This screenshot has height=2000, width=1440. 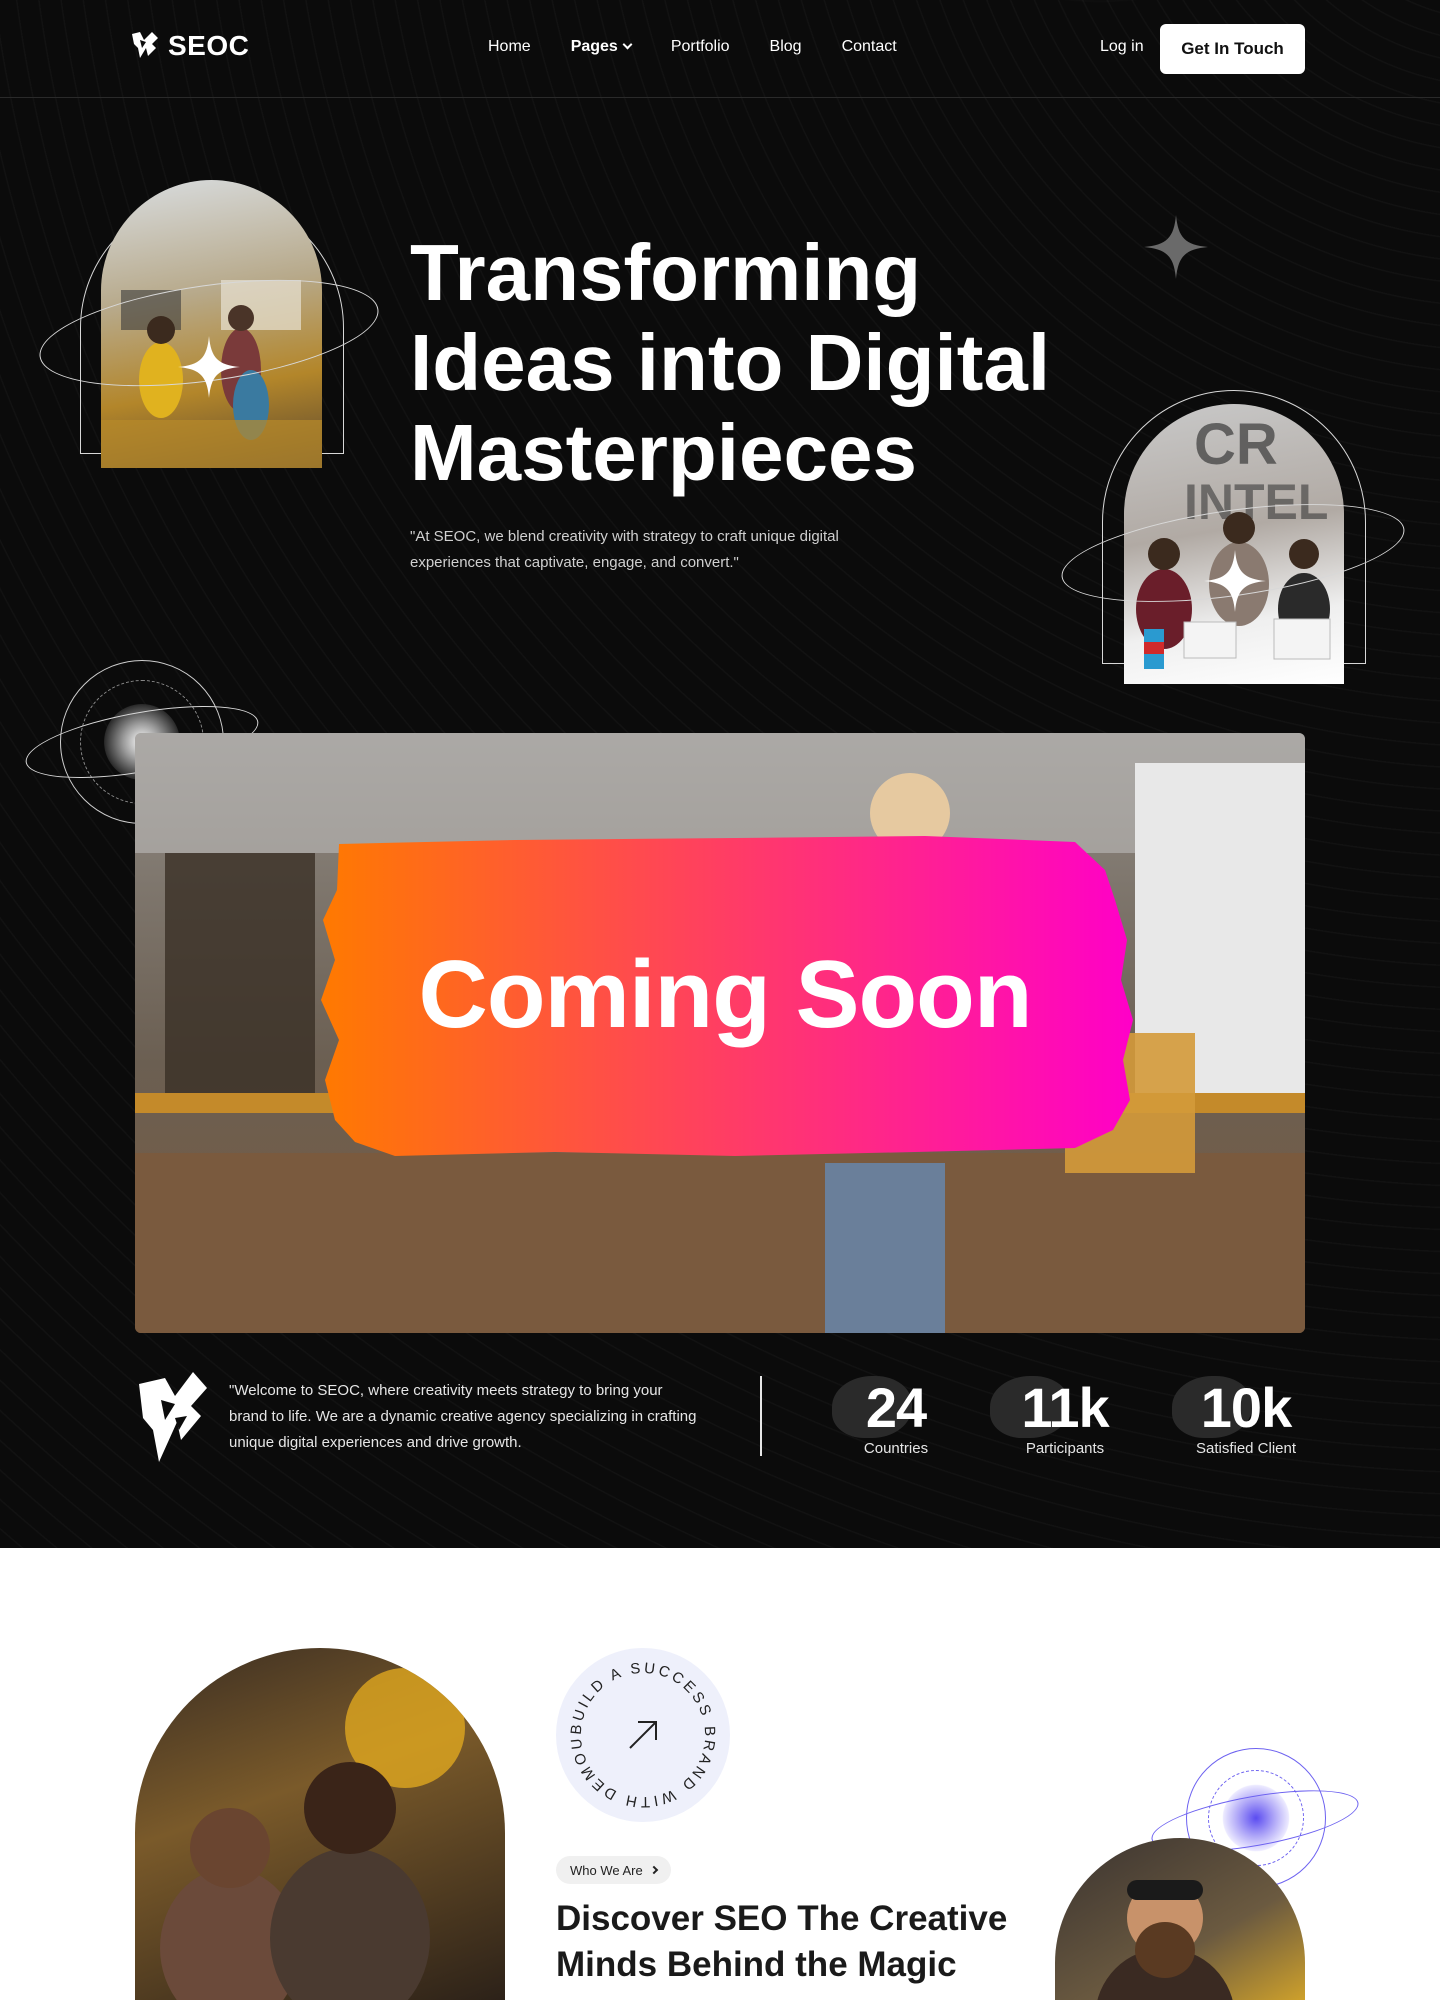 What do you see at coordinates (1232, 49) in the screenshot?
I see `get-in-touch-button: Get In Touch` at bounding box center [1232, 49].